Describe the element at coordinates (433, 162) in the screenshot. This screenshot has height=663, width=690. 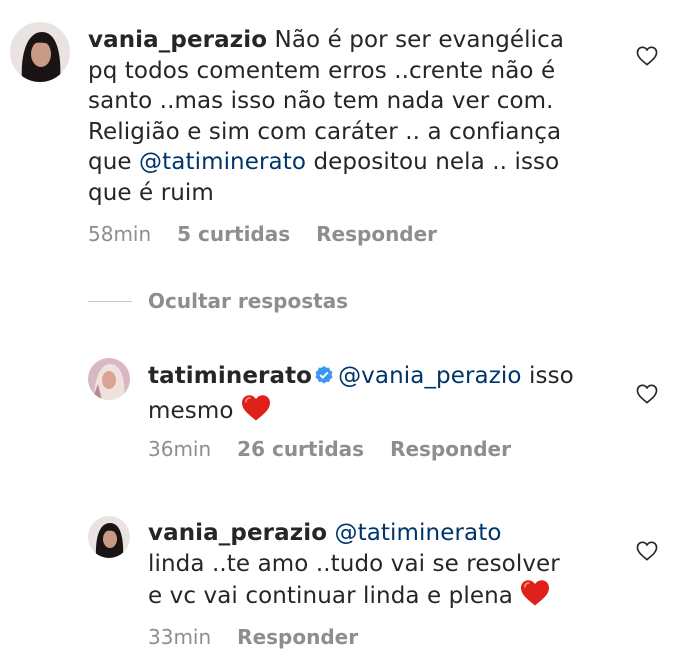
I see `comment-text: depositou nela .. isso` at that location.